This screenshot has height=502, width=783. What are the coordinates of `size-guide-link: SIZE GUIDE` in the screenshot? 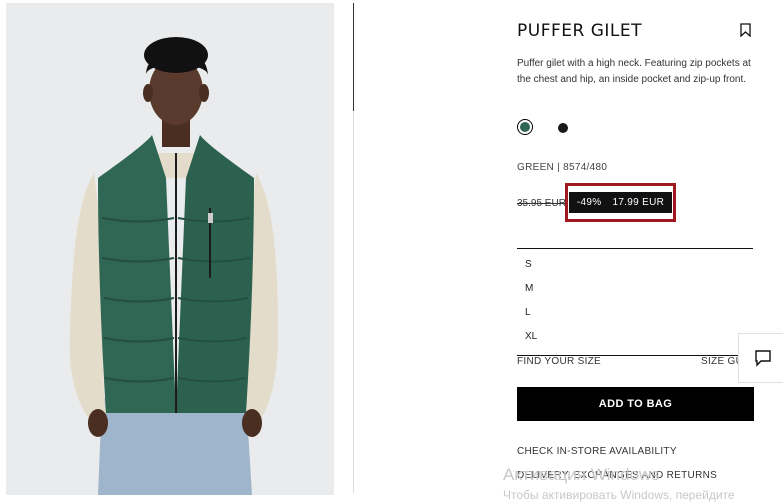 It's located at (721, 361).